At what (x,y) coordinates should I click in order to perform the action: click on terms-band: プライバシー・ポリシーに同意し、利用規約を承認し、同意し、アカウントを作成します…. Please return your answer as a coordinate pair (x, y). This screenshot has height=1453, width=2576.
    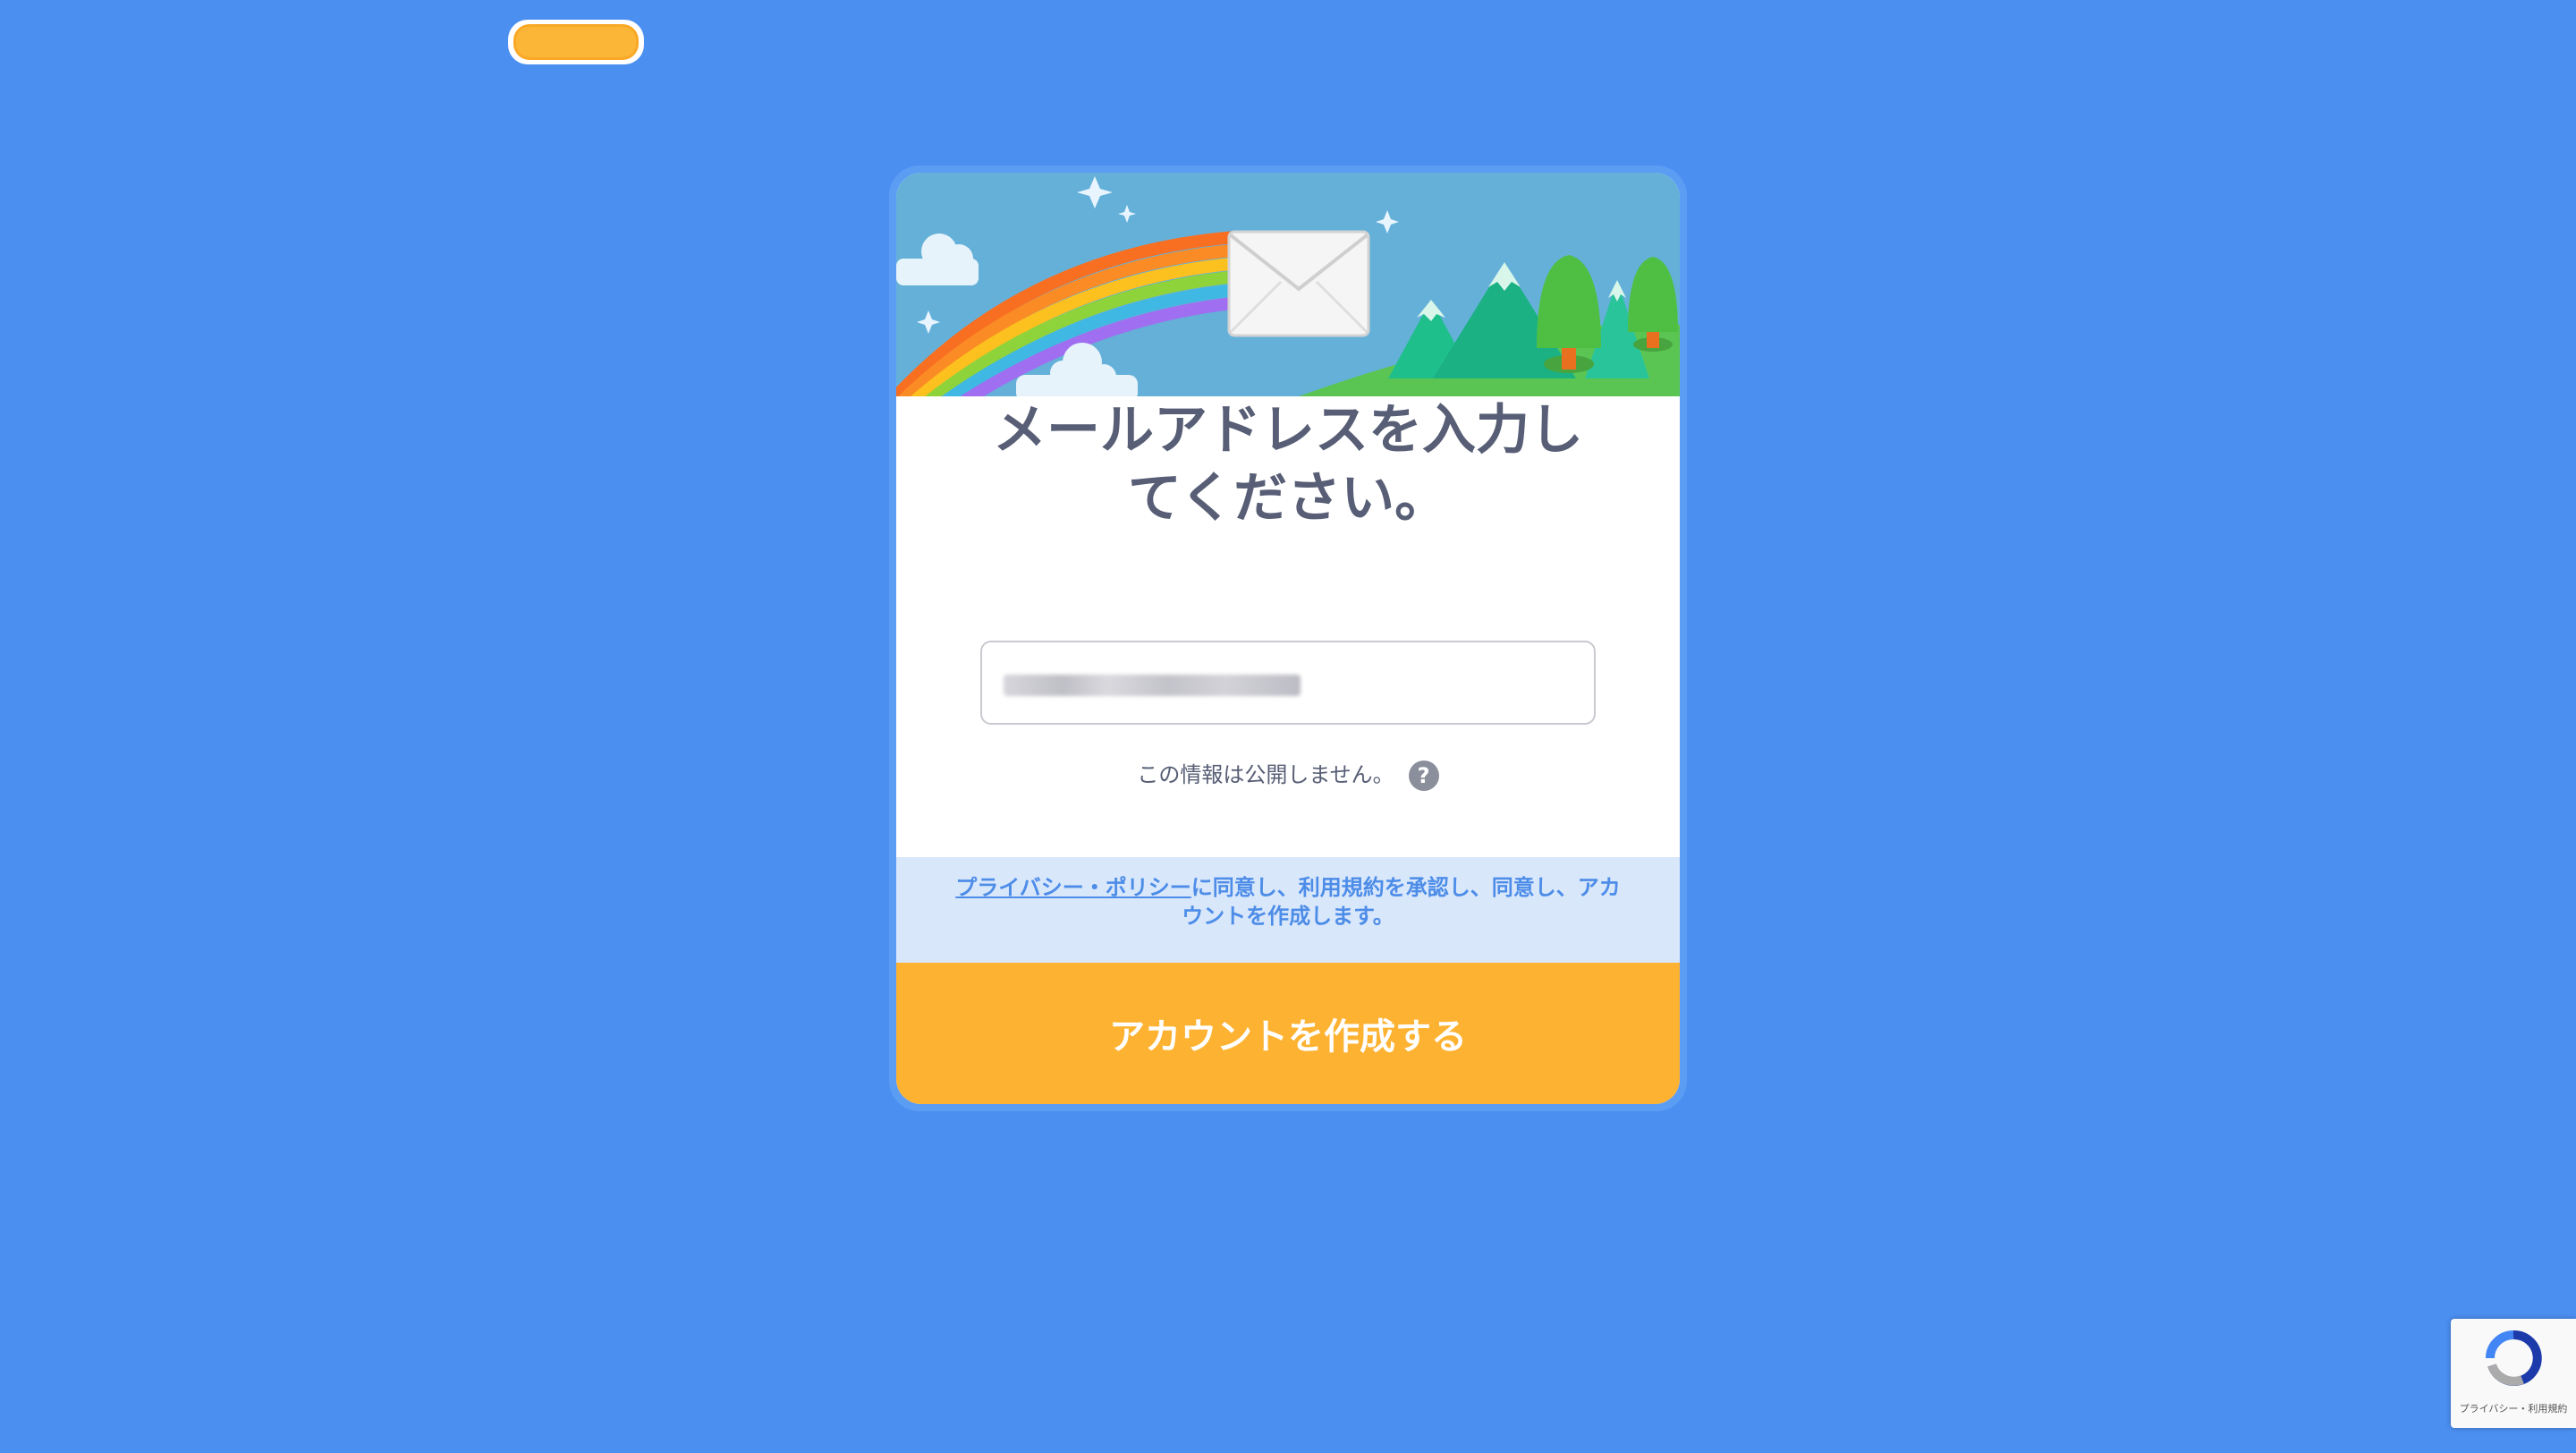
    Looking at the image, I should click on (1288, 910).